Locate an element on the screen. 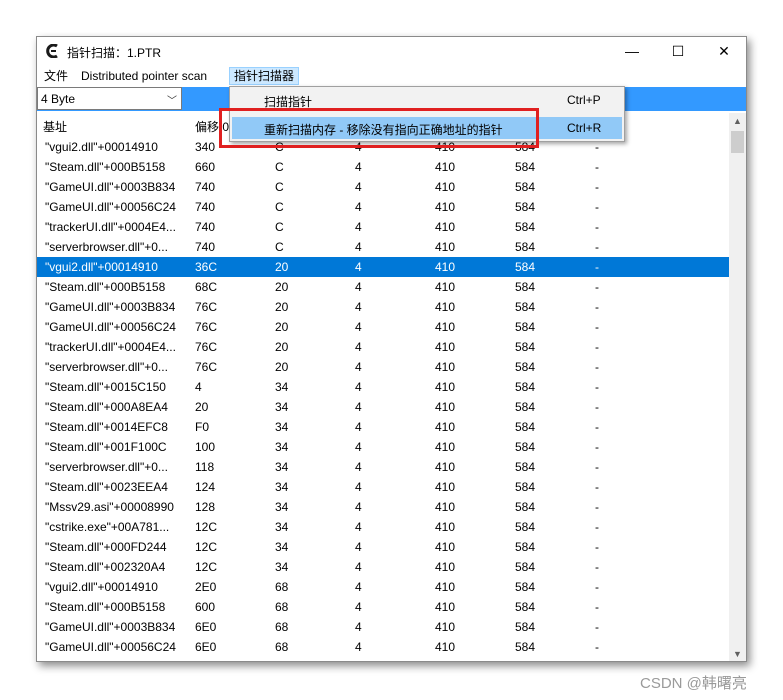 The width and height of the screenshot is (783, 700). value-type-select: 4 Byte ﹀ is located at coordinates (109, 98).